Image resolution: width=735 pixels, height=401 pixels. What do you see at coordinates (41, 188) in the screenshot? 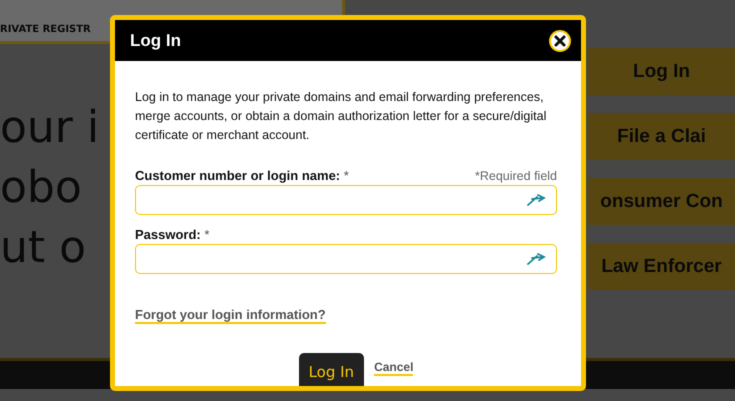
I see `headline-text: obo` at bounding box center [41, 188].